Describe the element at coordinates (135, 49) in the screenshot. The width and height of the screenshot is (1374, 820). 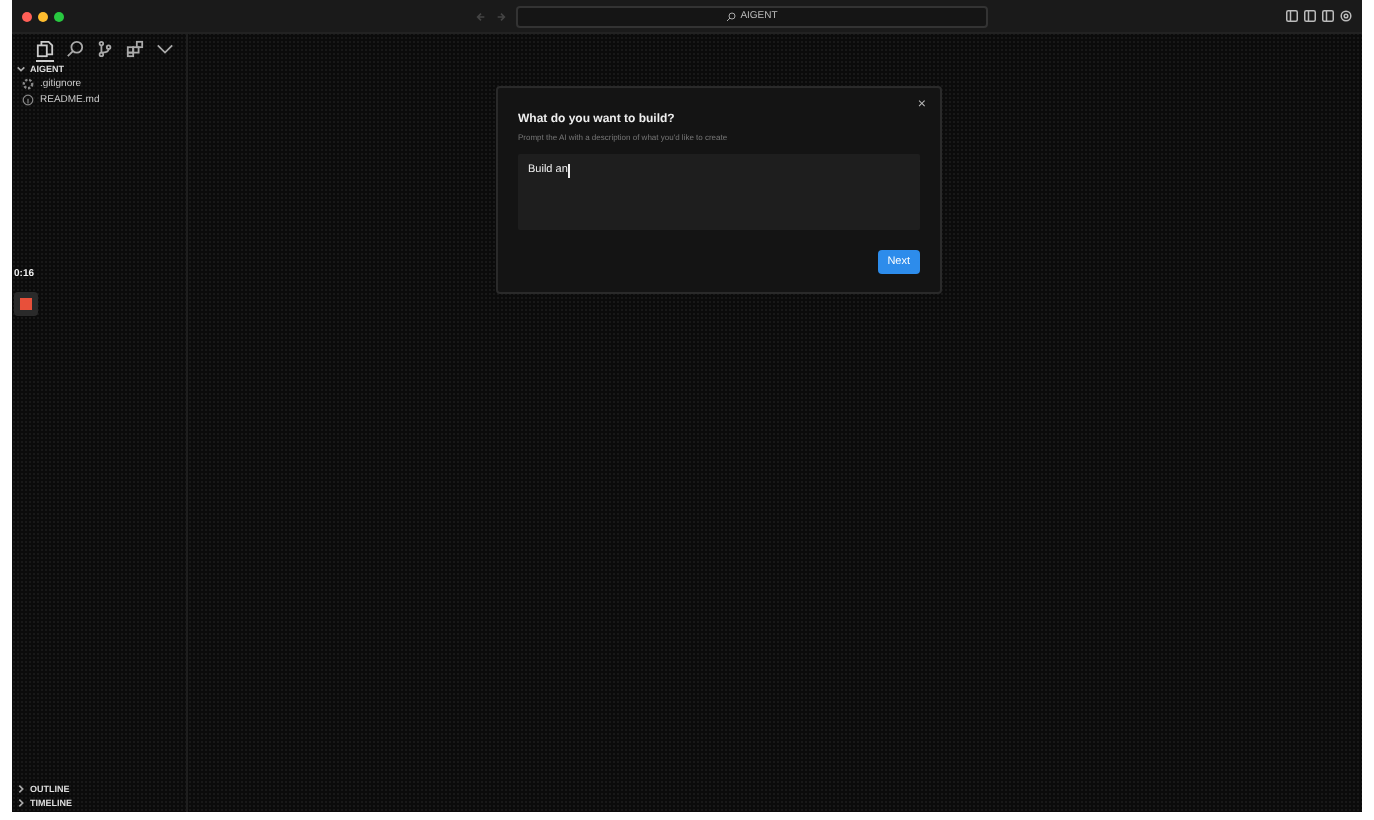
I see `extensions-icon` at that location.